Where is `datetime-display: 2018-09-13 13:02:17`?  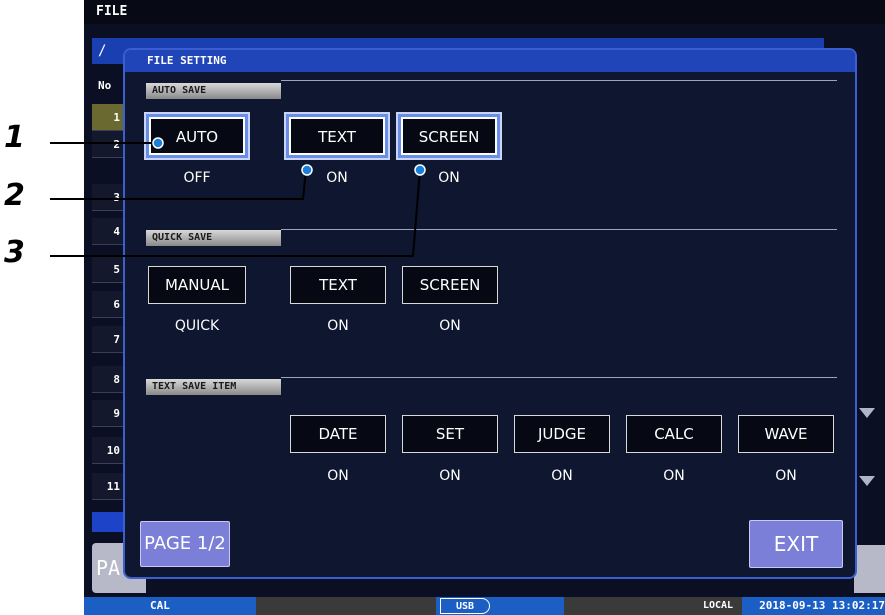
datetime-display: 2018-09-13 13:02:17 is located at coordinates (822, 605).